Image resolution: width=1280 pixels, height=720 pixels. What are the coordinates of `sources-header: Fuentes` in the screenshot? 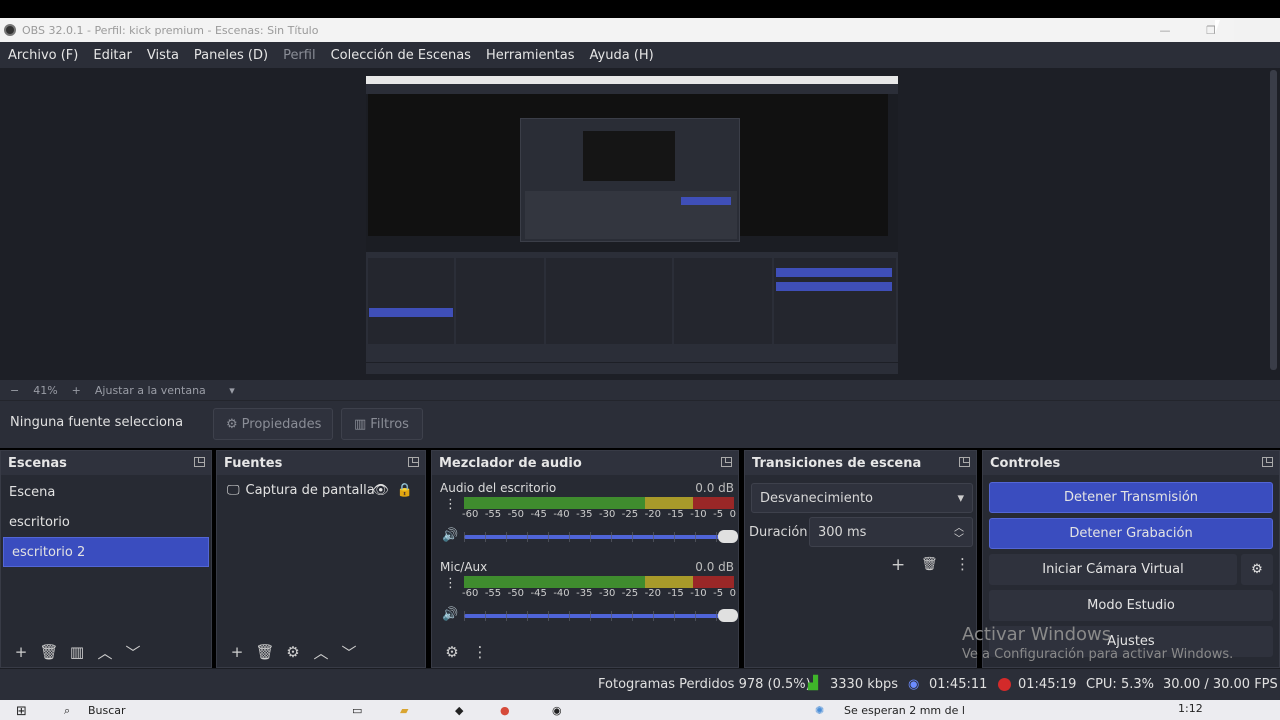 It's located at (321, 463).